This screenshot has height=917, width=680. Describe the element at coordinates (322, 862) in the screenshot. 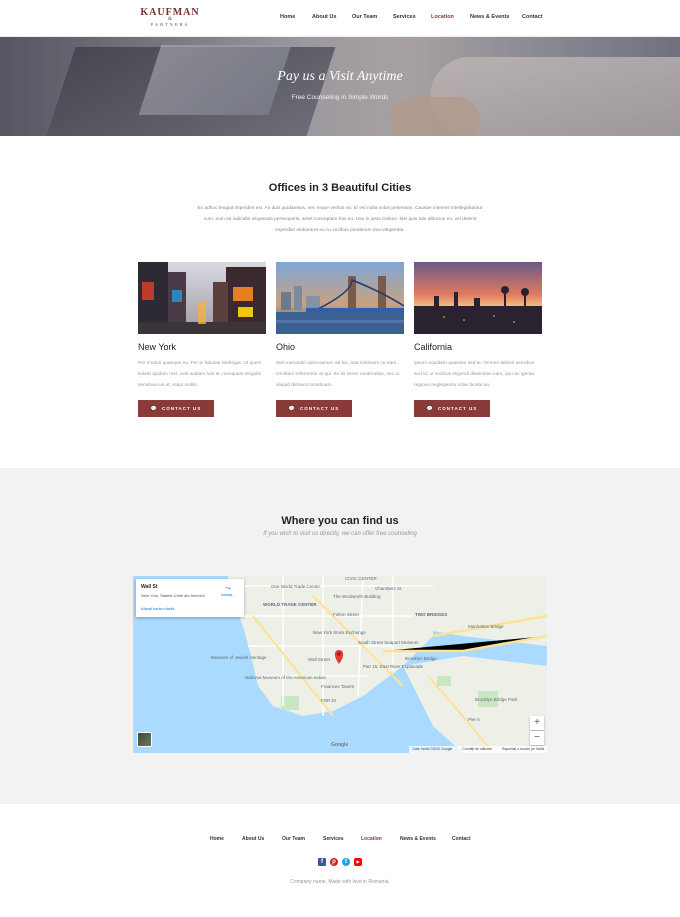

I see `facebook-icon: f` at that location.